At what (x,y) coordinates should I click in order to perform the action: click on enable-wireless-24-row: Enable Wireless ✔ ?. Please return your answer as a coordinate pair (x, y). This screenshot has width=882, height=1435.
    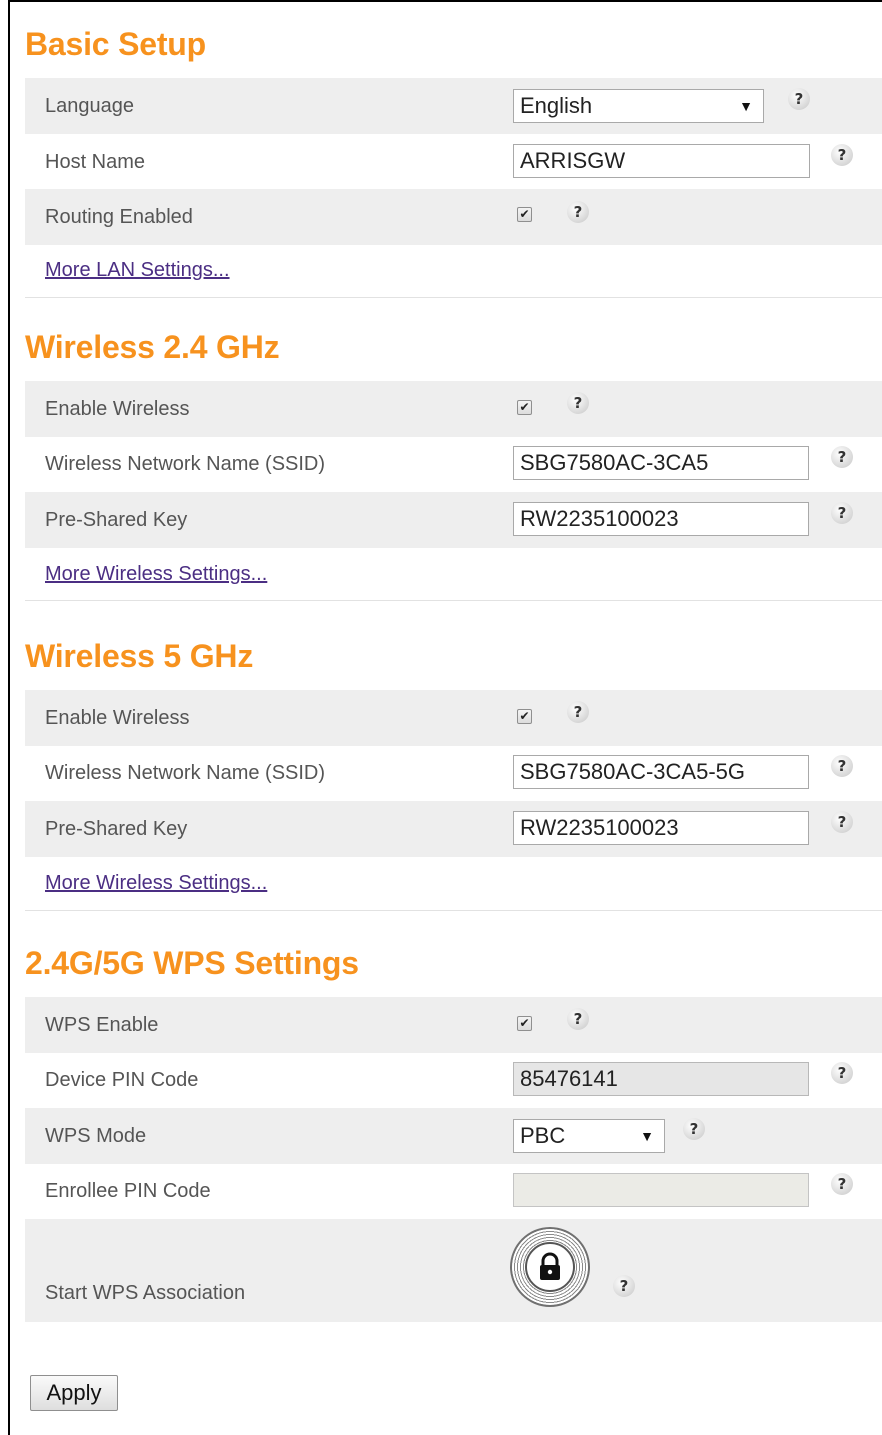
    Looking at the image, I should click on (453, 409).